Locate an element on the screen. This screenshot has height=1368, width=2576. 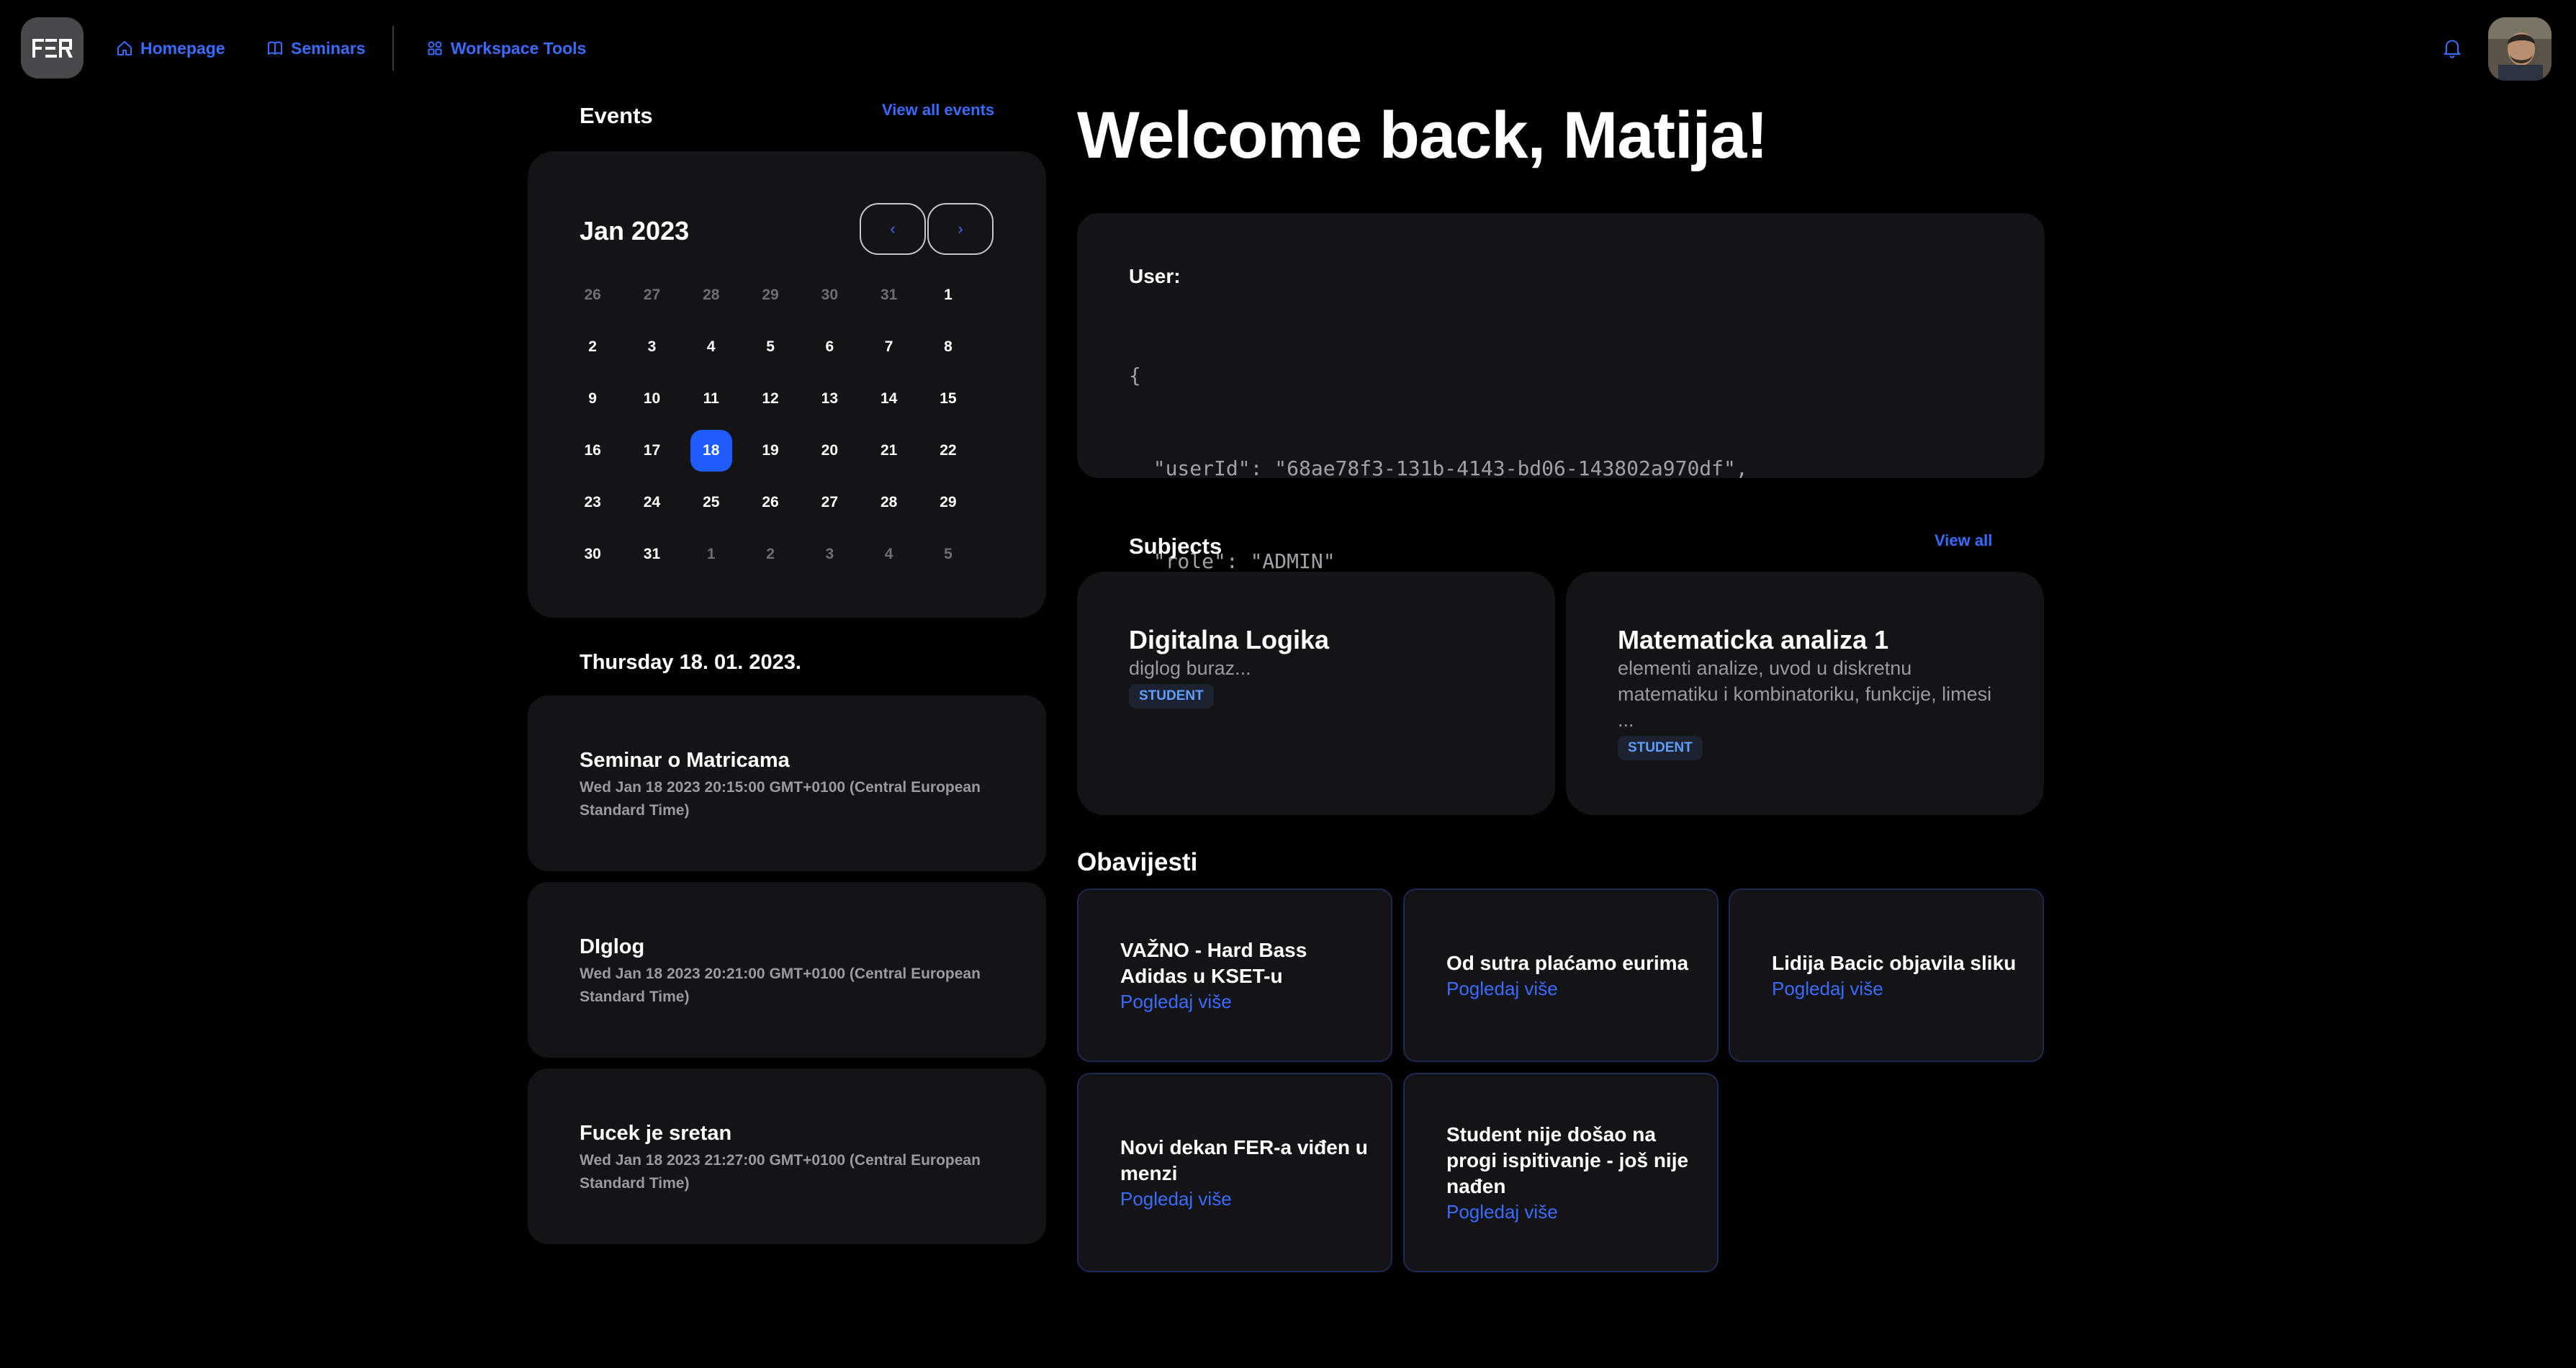
calendar-day: 19 is located at coordinates (770, 451).